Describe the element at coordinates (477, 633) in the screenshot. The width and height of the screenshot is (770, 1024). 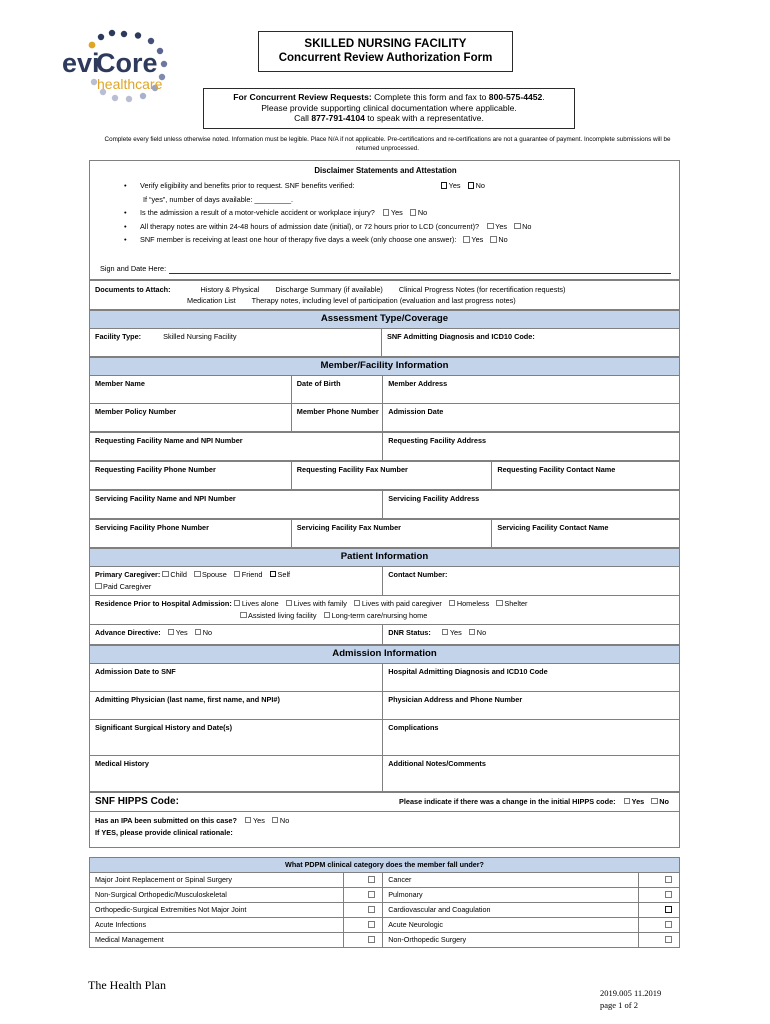
I see `dnr-status-no: No` at that location.